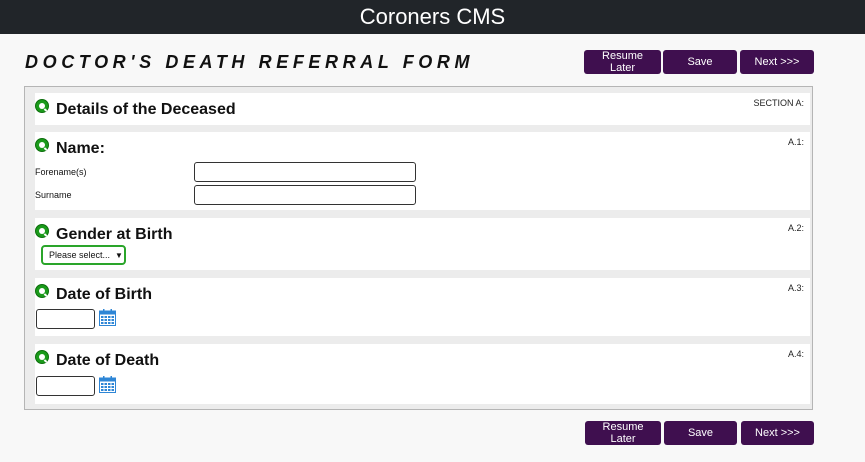 Image resolution: width=865 pixels, height=462 pixels. What do you see at coordinates (80, 148) in the screenshot?
I see `name-heading: Name:` at bounding box center [80, 148].